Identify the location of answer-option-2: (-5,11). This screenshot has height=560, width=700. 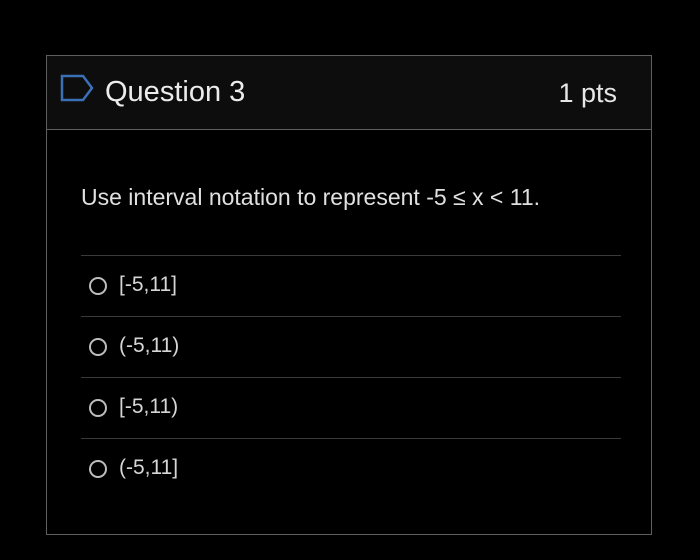
(351, 347).